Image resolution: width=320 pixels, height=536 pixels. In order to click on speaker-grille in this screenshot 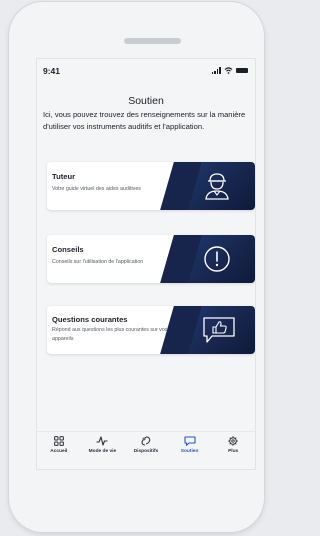, I will do `click(152, 41)`.